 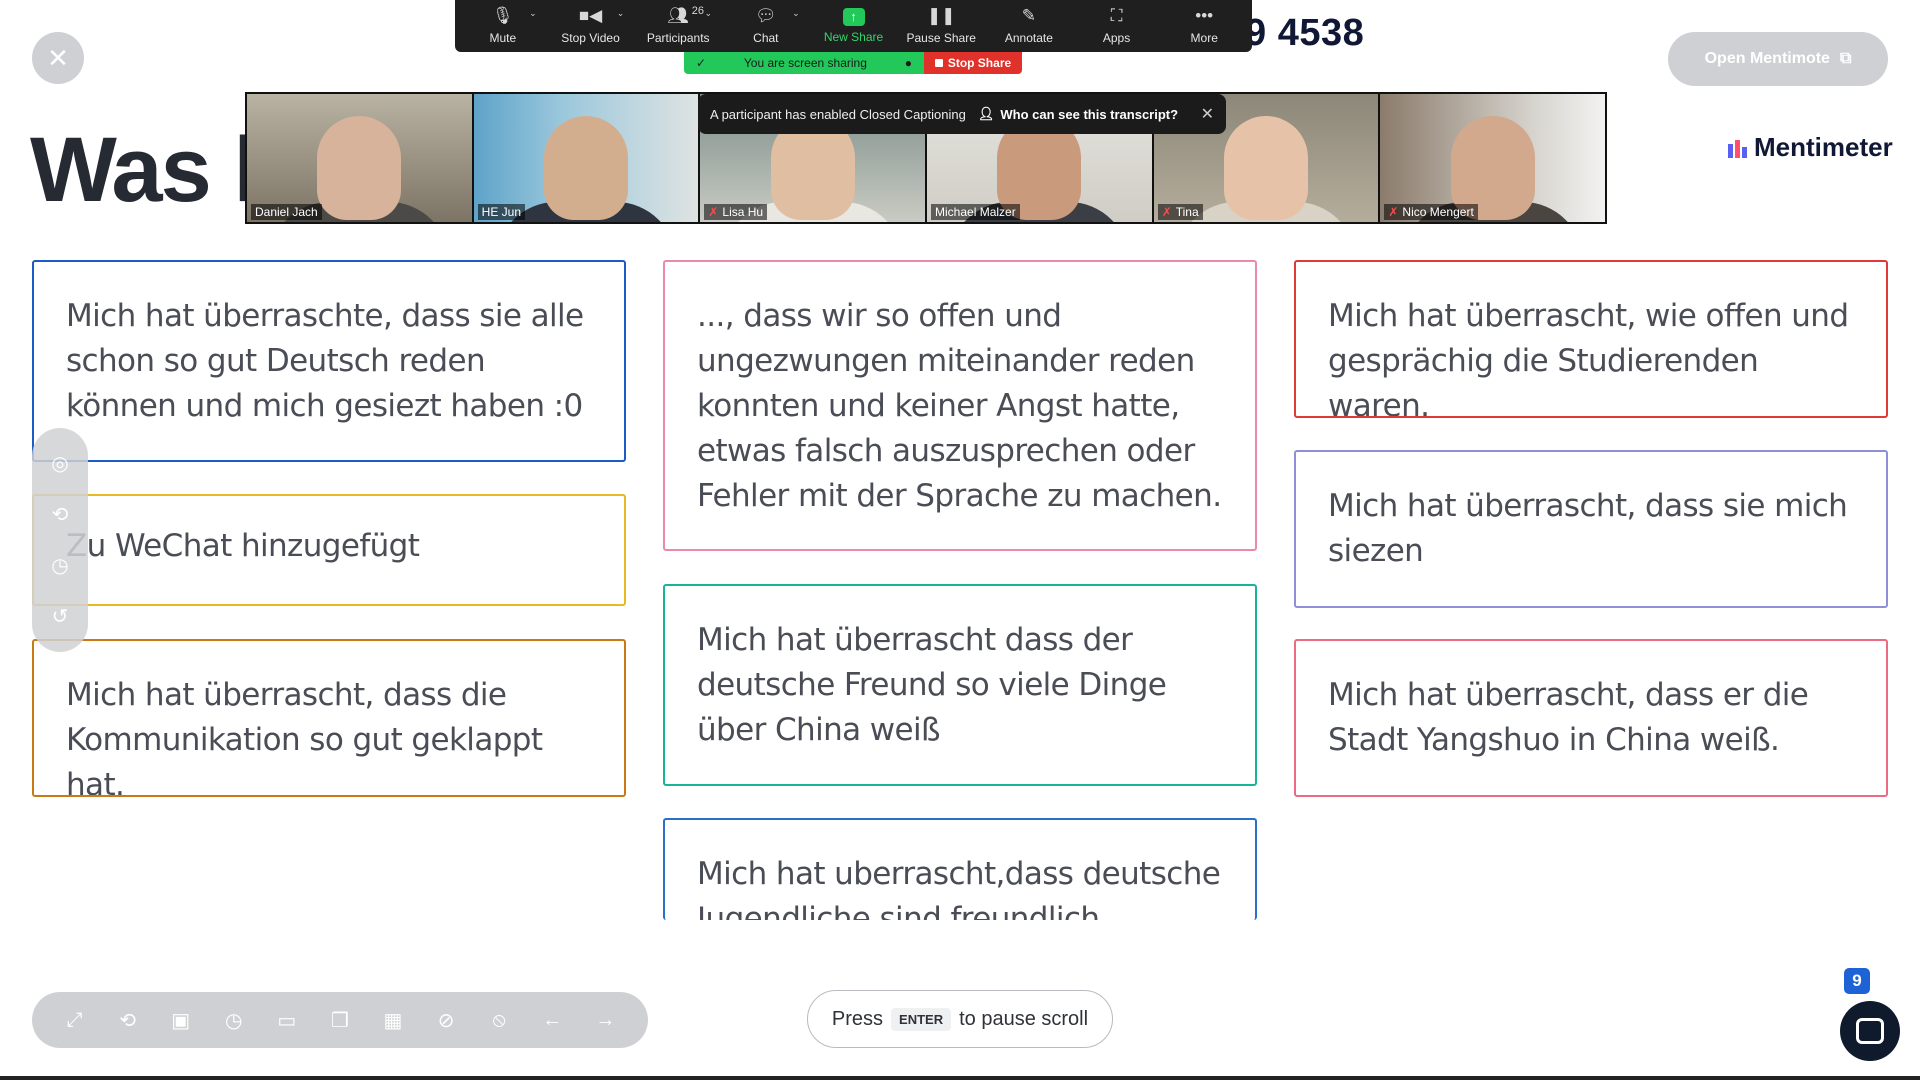 I want to click on pause-icon: ❚❚, so click(x=941, y=15).